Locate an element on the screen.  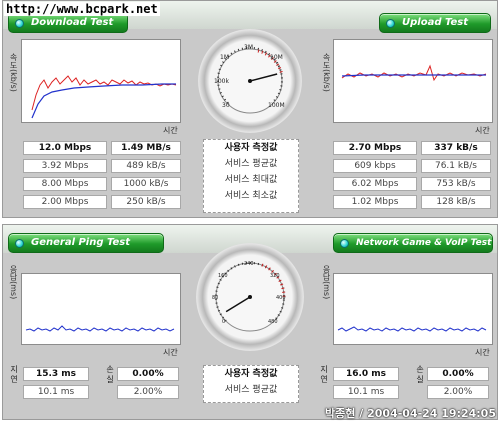
upload-chart is located at coordinates (413, 81).